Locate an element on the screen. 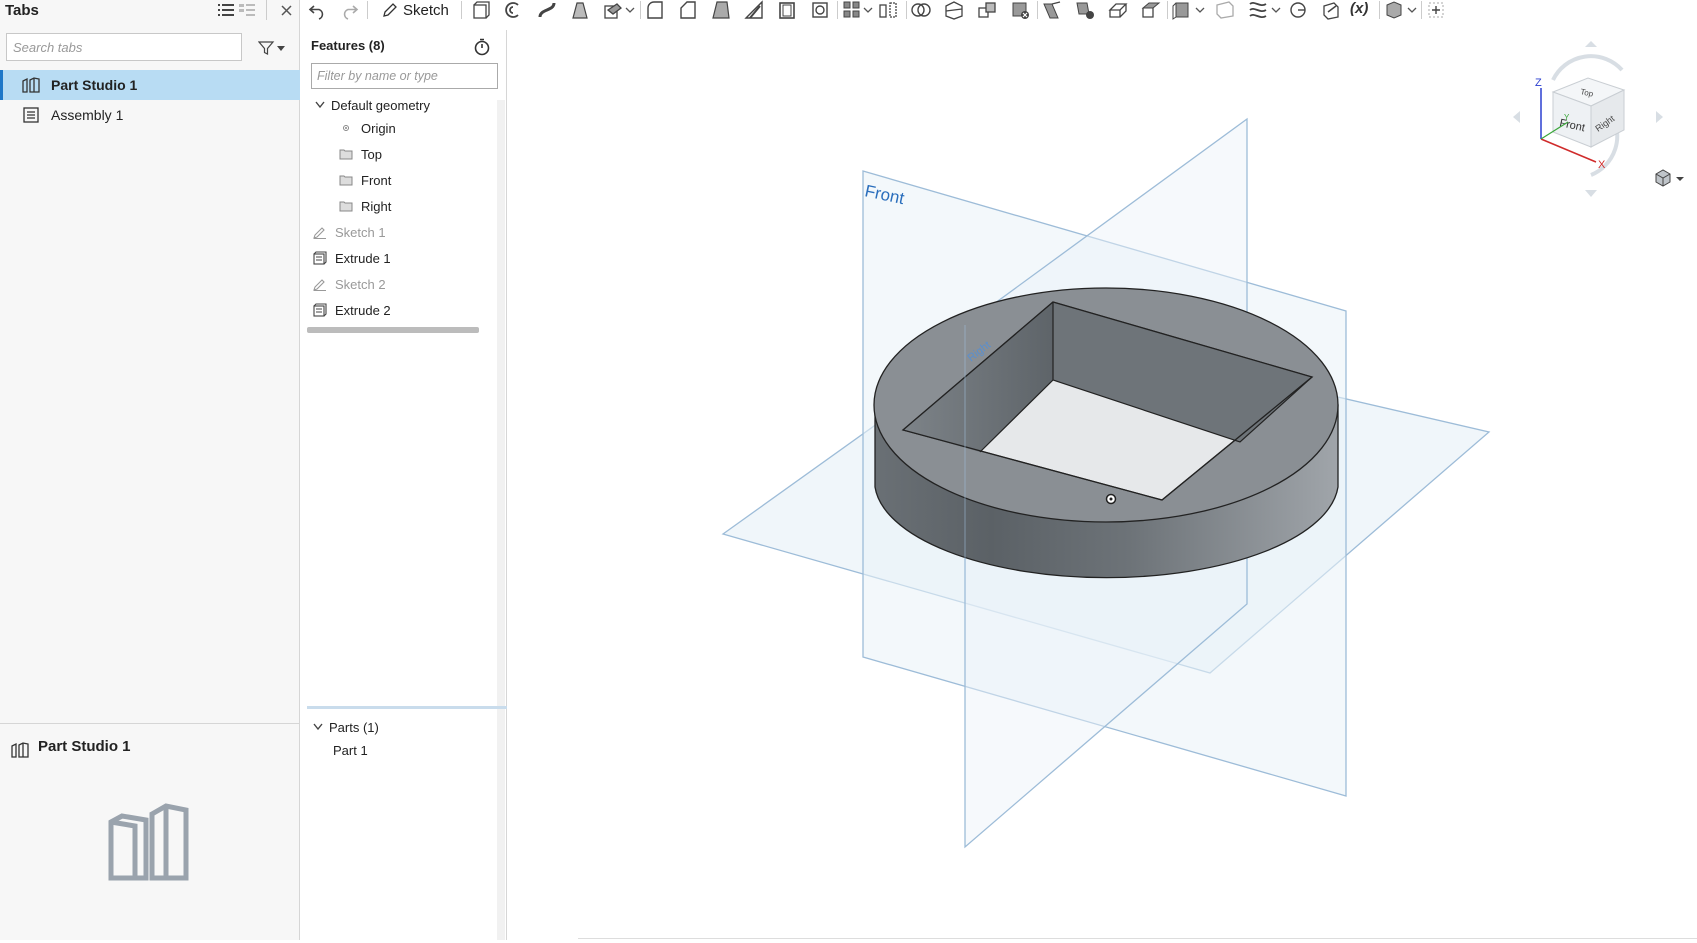 The width and height of the screenshot is (1697, 943). shell-icon is located at coordinates (787, 10).